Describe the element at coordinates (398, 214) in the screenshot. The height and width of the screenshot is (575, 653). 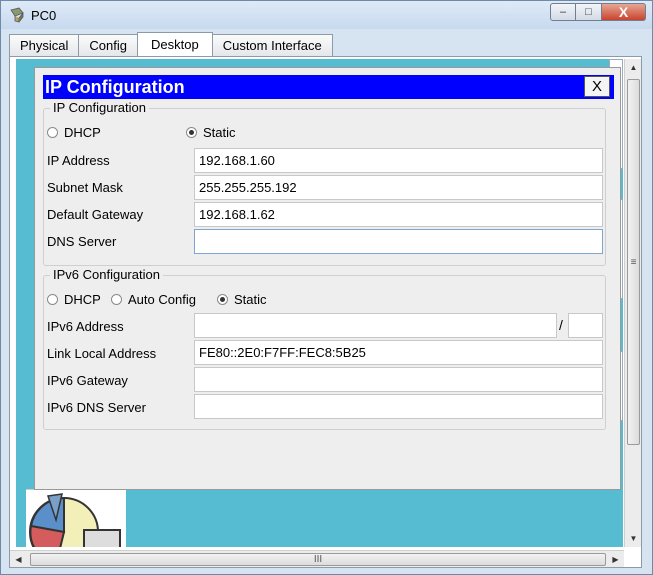
I see `default-gateway-input: 192.168.1.62` at that location.